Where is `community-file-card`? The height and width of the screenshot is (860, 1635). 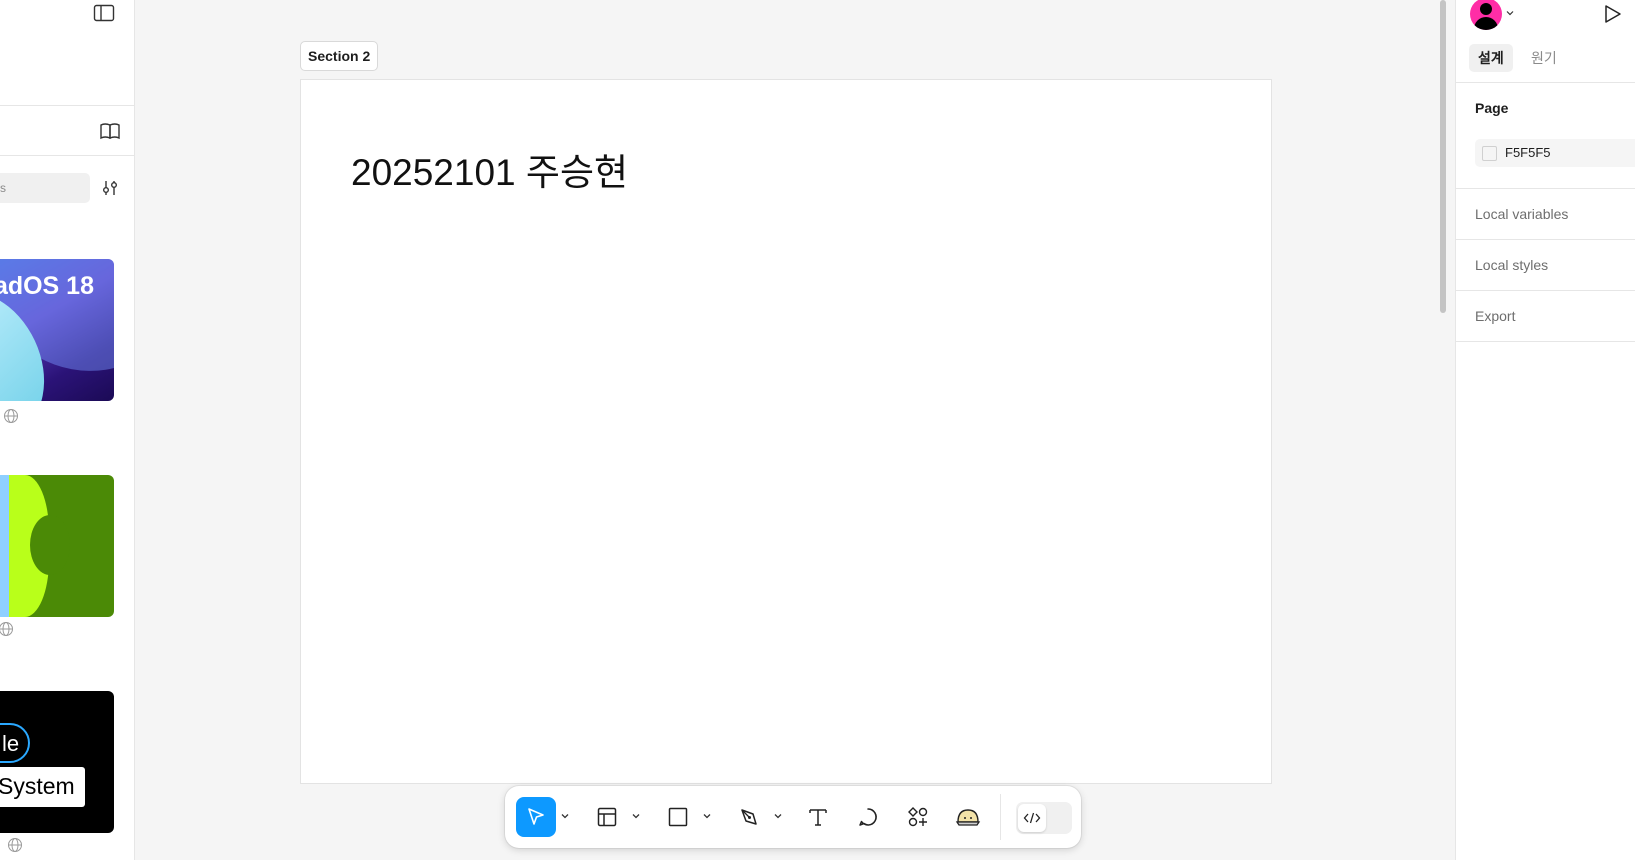 community-file-card is located at coordinates (57, 546).